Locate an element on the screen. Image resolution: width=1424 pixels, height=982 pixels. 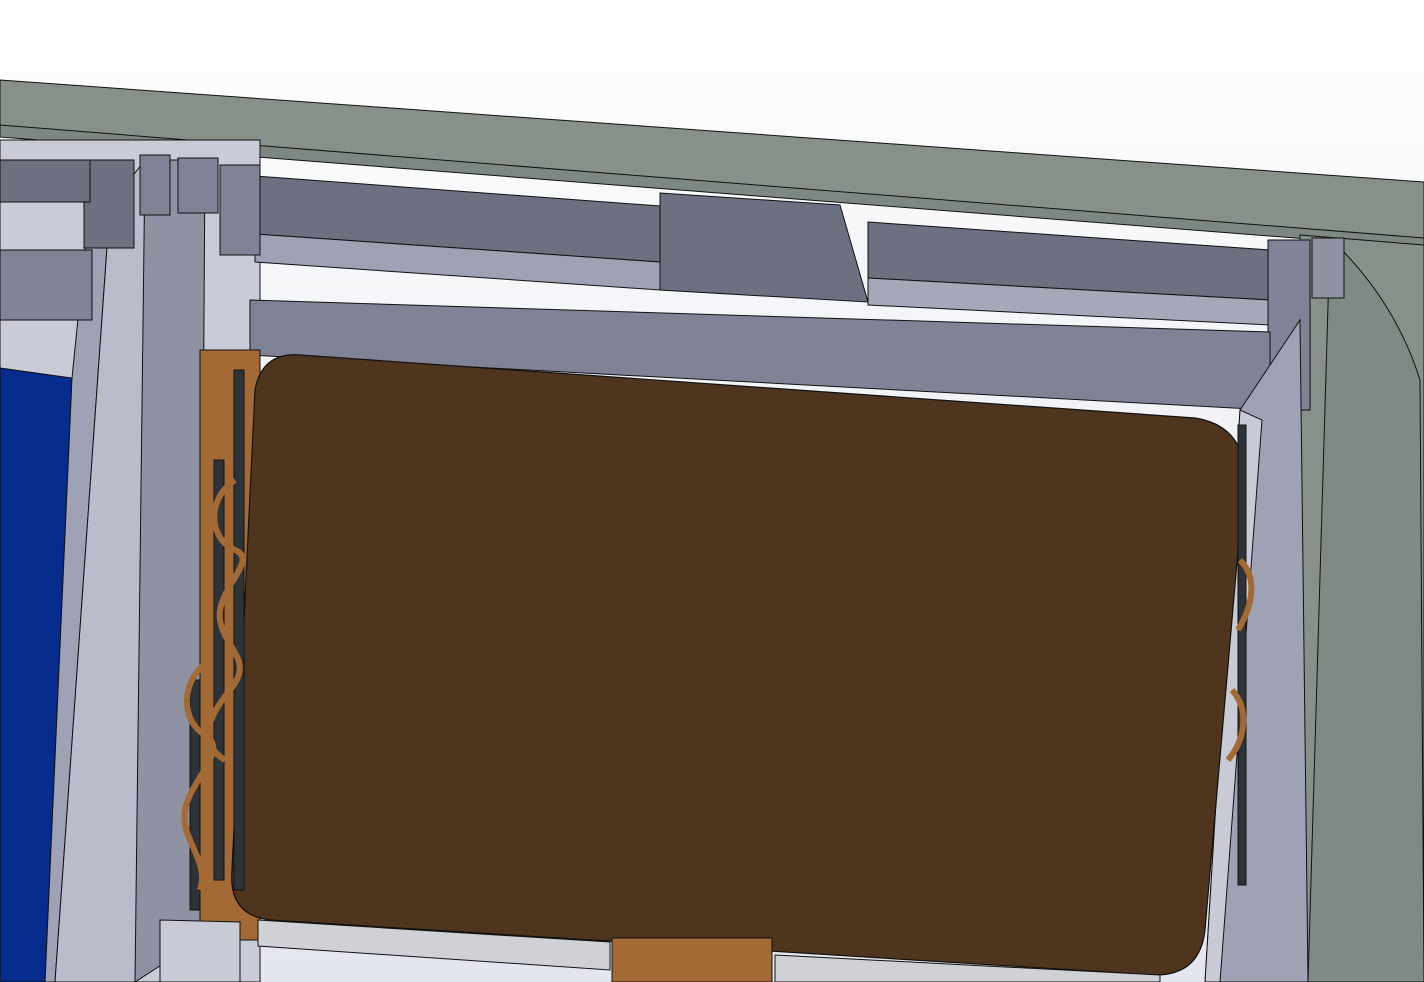
left-rail-lower is located at coordinates (46, 285).